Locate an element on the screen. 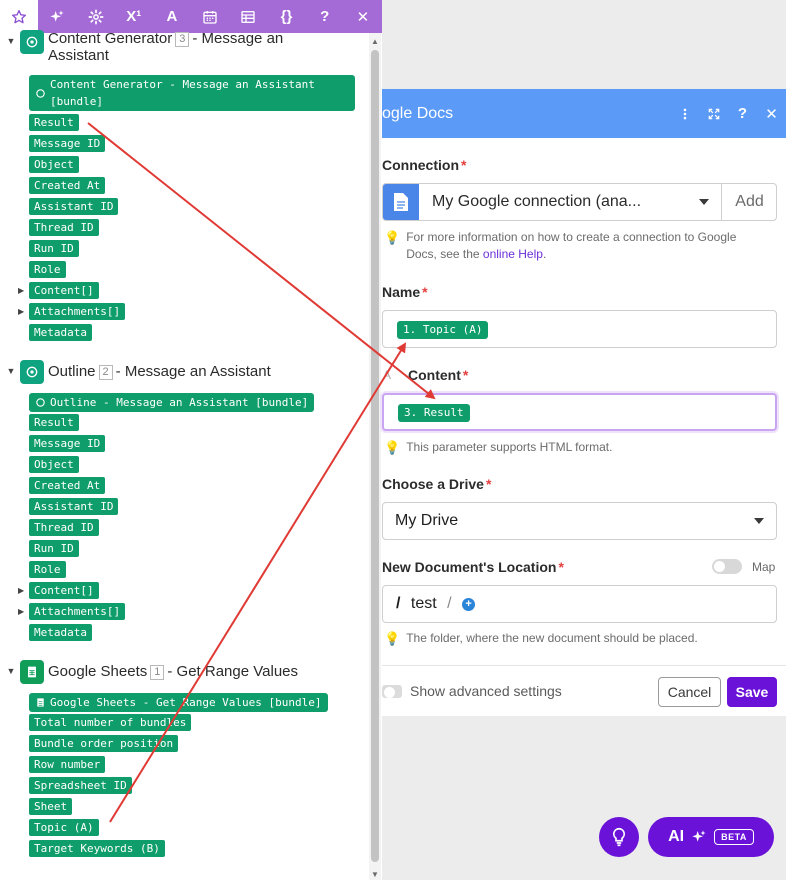 Image resolution: width=786 pixels, height=880 pixels. hints-button is located at coordinates (619, 837).